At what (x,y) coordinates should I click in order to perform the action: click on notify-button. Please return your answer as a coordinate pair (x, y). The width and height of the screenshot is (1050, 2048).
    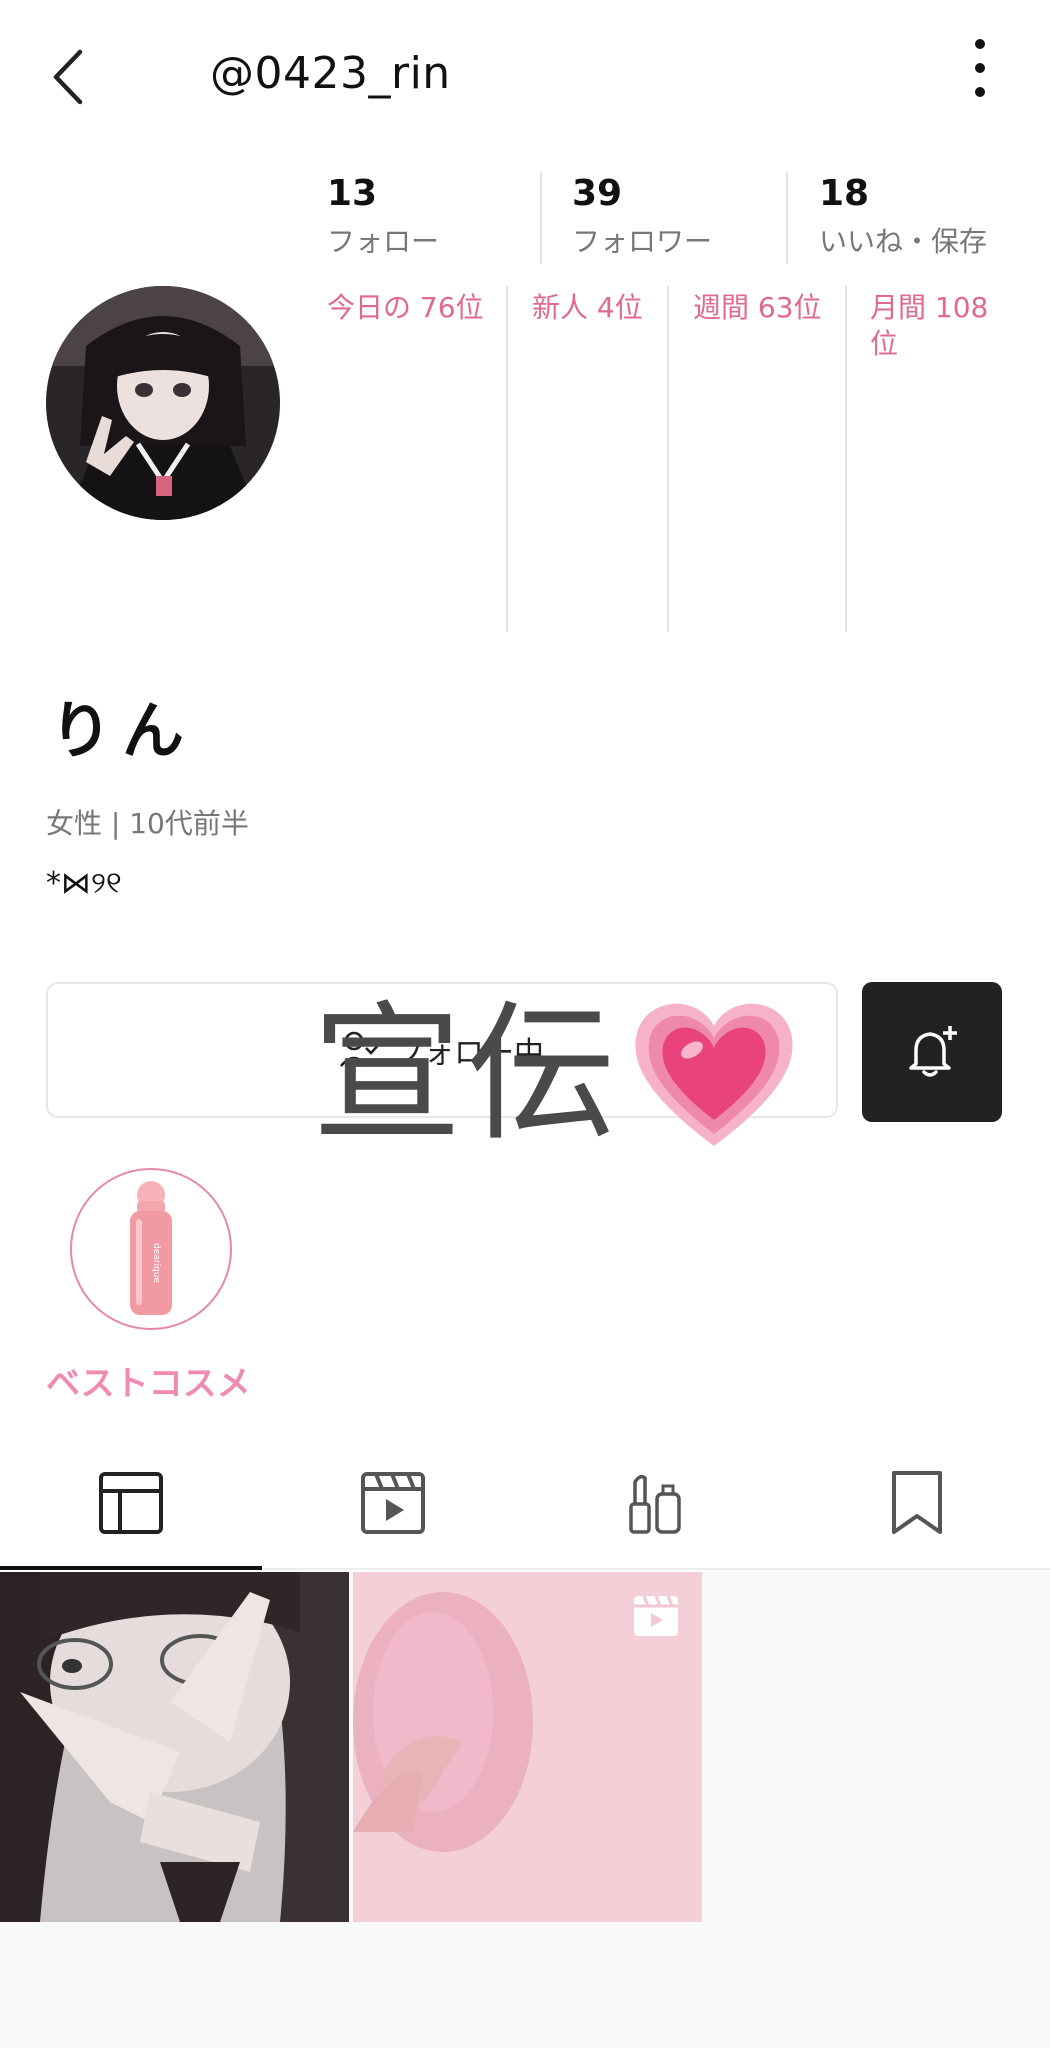
    Looking at the image, I should click on (932, 1052).